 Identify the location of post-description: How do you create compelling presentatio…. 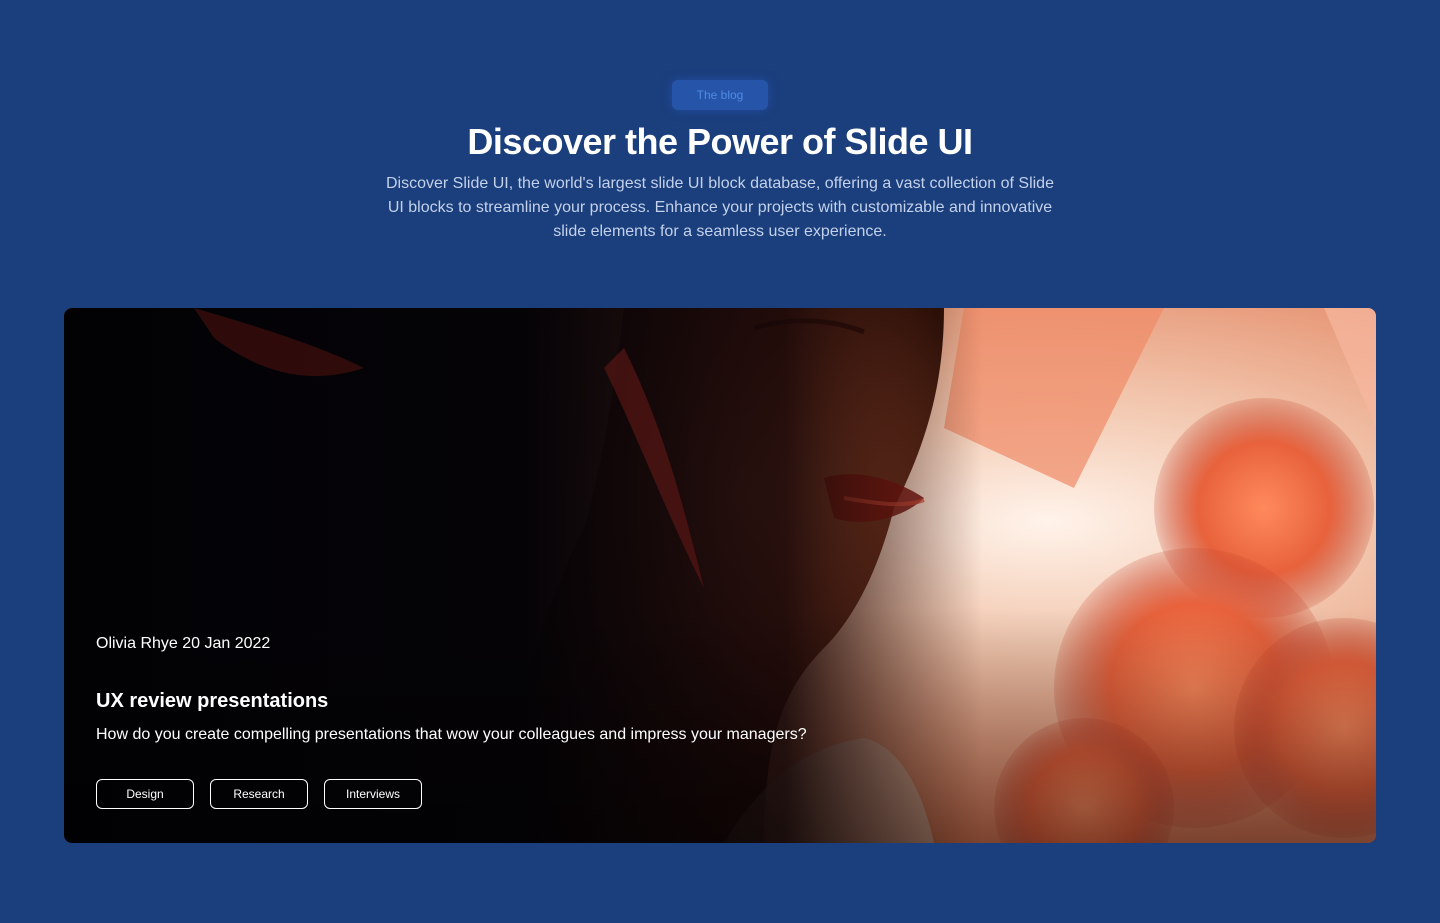
(451, 734).